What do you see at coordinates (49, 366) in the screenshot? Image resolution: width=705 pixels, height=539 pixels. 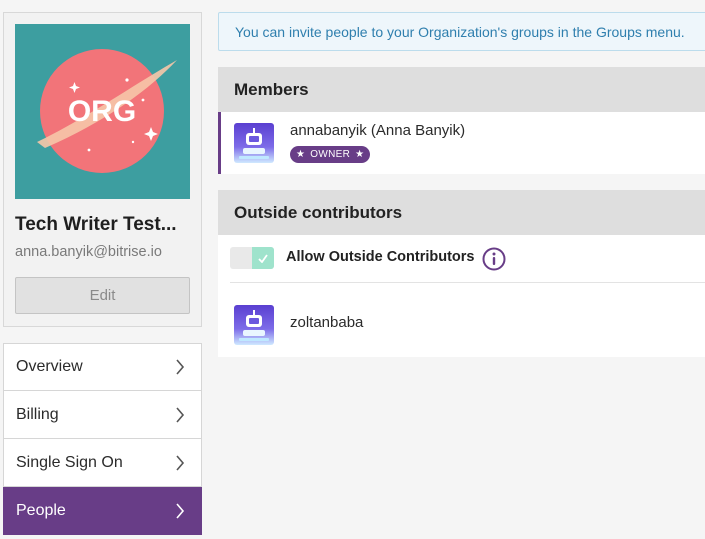 I see `nav-item-label: Overview` at bounding box center [49, 366].